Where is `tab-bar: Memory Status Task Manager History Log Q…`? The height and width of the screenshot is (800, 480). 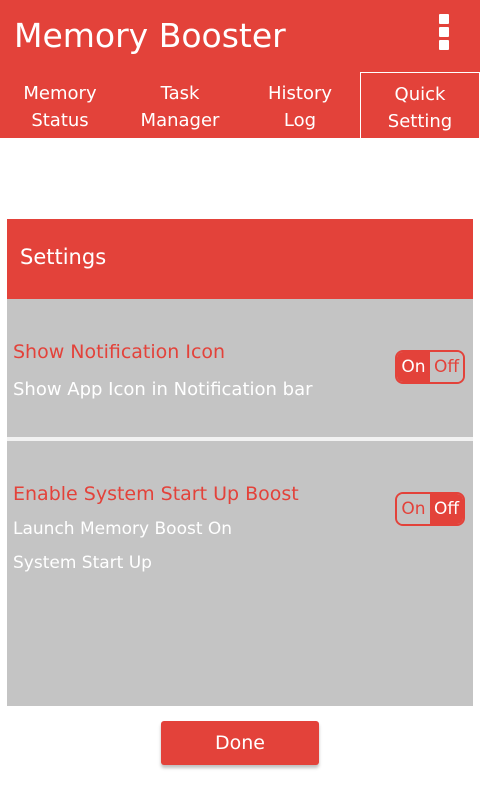 tab-bar: Memory Status Task Manager History Log Q… is located at coordinates (240, 106).